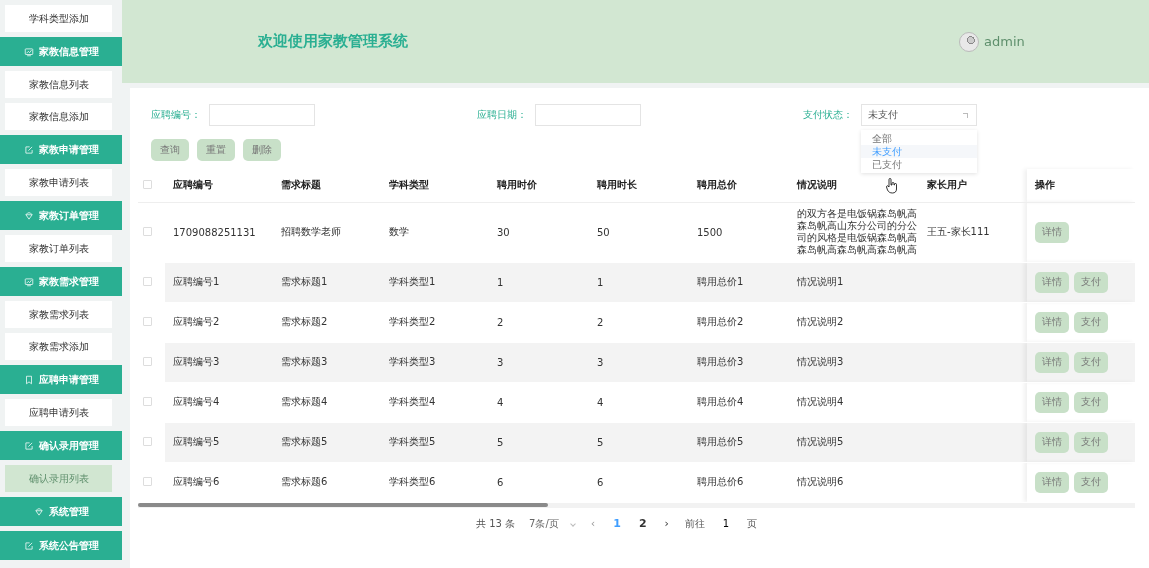  I want to click on dropdown-option: 未支付, so click(919, 151).